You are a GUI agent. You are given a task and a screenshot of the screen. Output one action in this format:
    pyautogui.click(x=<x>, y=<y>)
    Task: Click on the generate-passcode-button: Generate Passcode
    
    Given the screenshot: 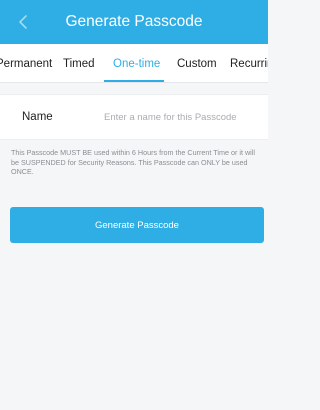 What is the action you would take?
    pyautogui.click(x=137, y=225)
    